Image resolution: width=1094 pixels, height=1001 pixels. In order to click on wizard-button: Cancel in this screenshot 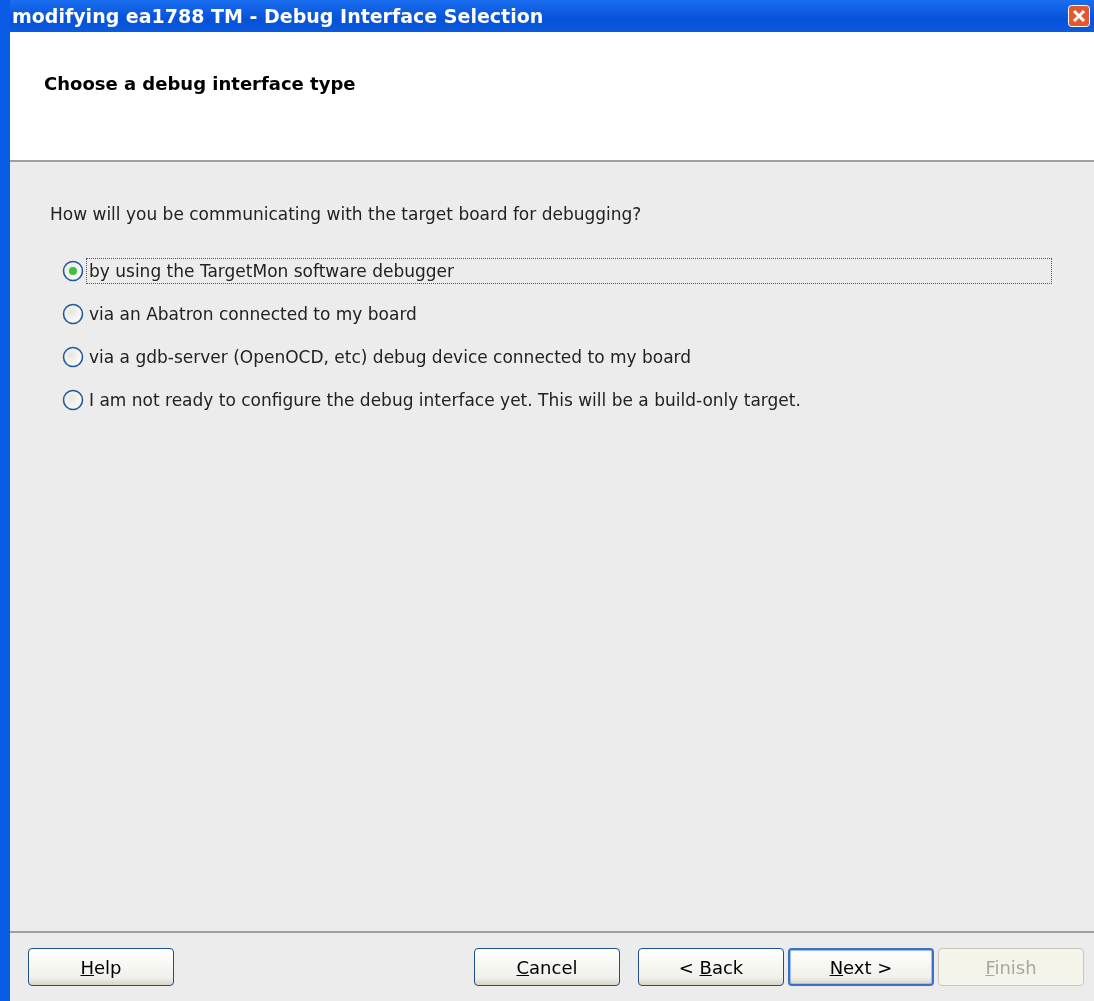, I will do `click(547, 967)`.